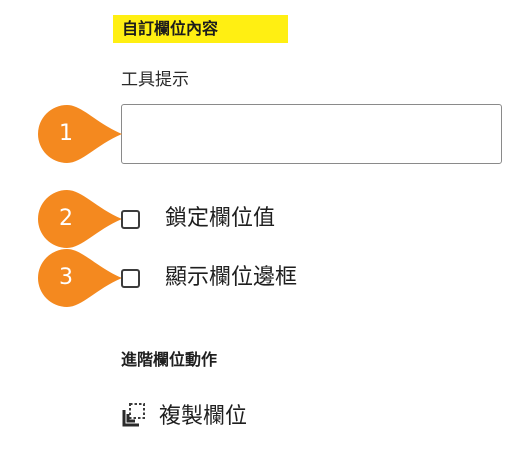  Describe the element at coordinates (203, 416) in the screenshot. I see `duplicate-field-label: 複製欄位` at that location.